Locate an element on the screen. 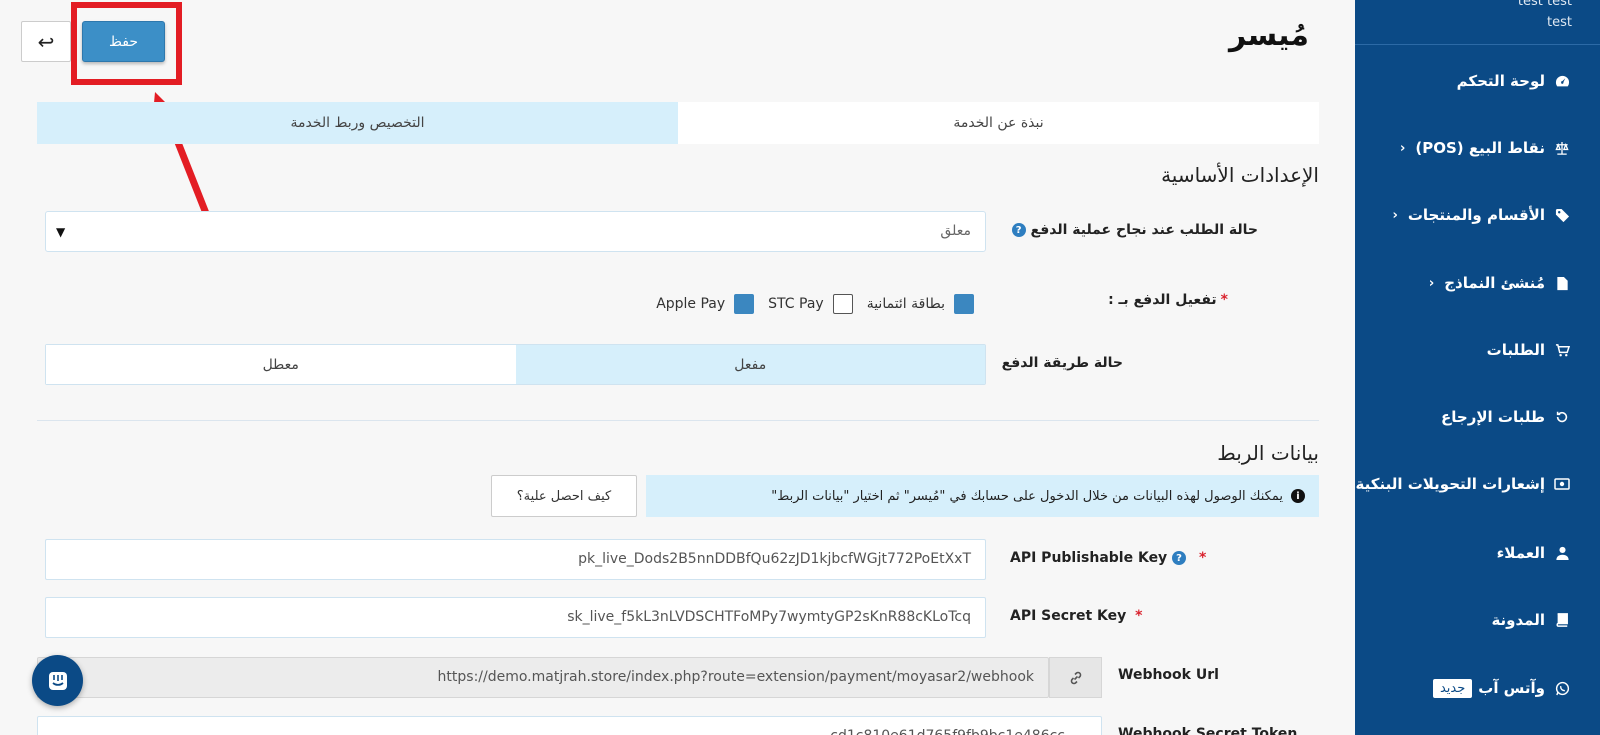  order-status-label: حالة الطلب عند نجاح عملية الدفع ? is located at coordinates (1135, 230).